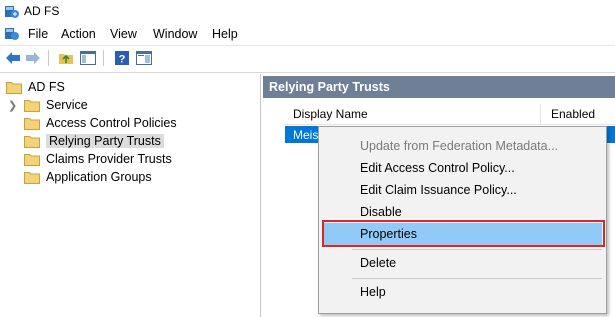 This screenshot has width=615, height=317. Describe the element at coordinates (462, 292) in the screenshot. I see `menu-item-help: Help` at that location.